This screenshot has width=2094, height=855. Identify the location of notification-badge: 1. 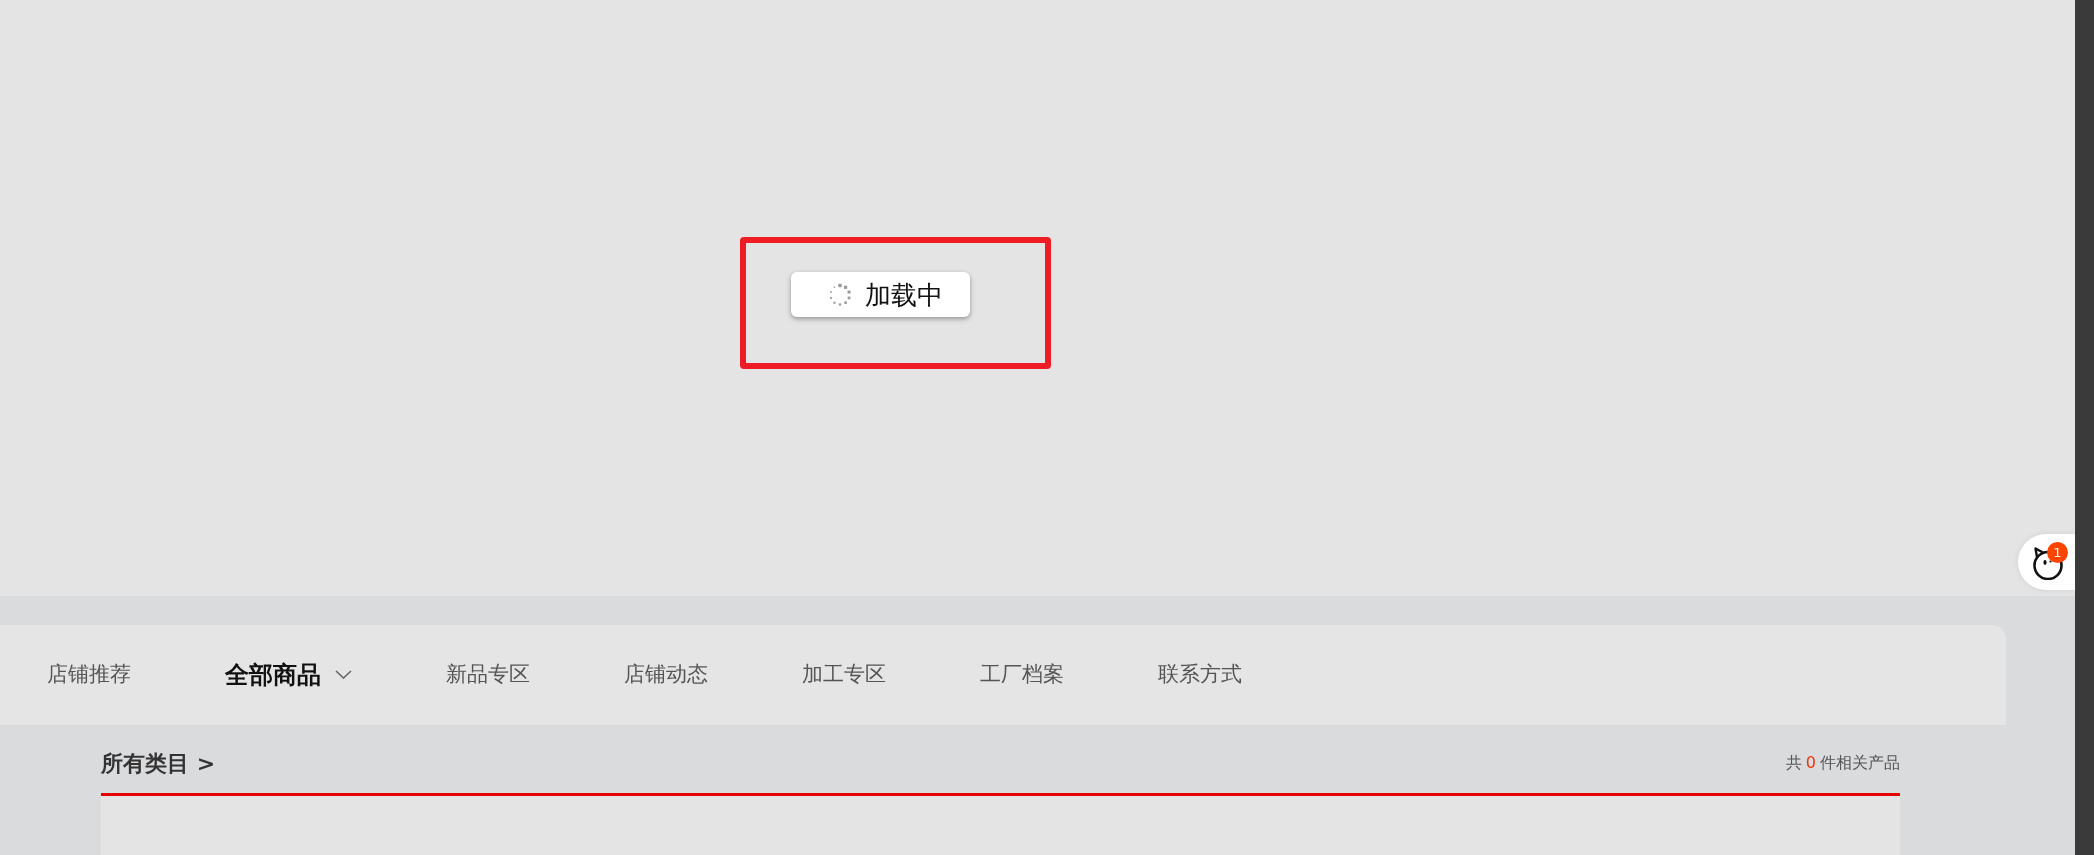
(2057, 552).